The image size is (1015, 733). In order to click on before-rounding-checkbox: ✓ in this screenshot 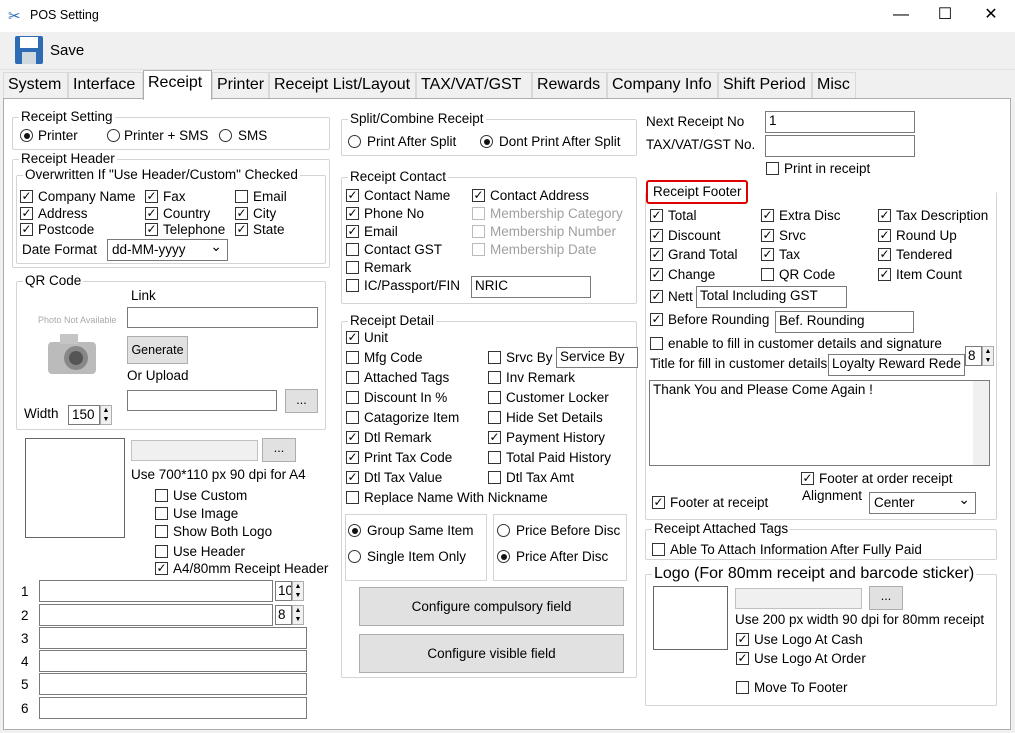, I will do `click(656, 319)`.